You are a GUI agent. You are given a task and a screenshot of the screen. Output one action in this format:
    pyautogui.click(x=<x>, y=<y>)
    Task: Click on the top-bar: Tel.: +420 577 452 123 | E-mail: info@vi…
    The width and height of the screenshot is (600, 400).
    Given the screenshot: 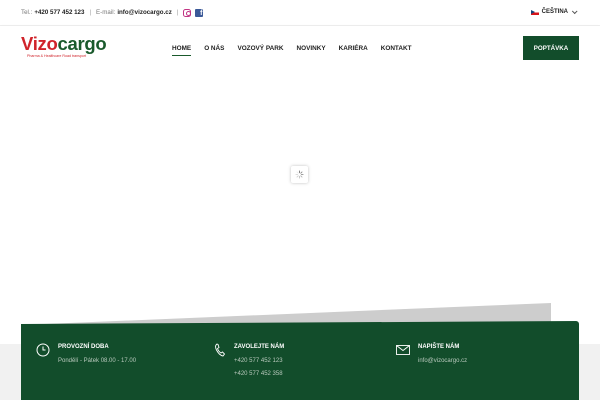 What is the action you would take?
    pyautogui.click(x=300, y=13)
    